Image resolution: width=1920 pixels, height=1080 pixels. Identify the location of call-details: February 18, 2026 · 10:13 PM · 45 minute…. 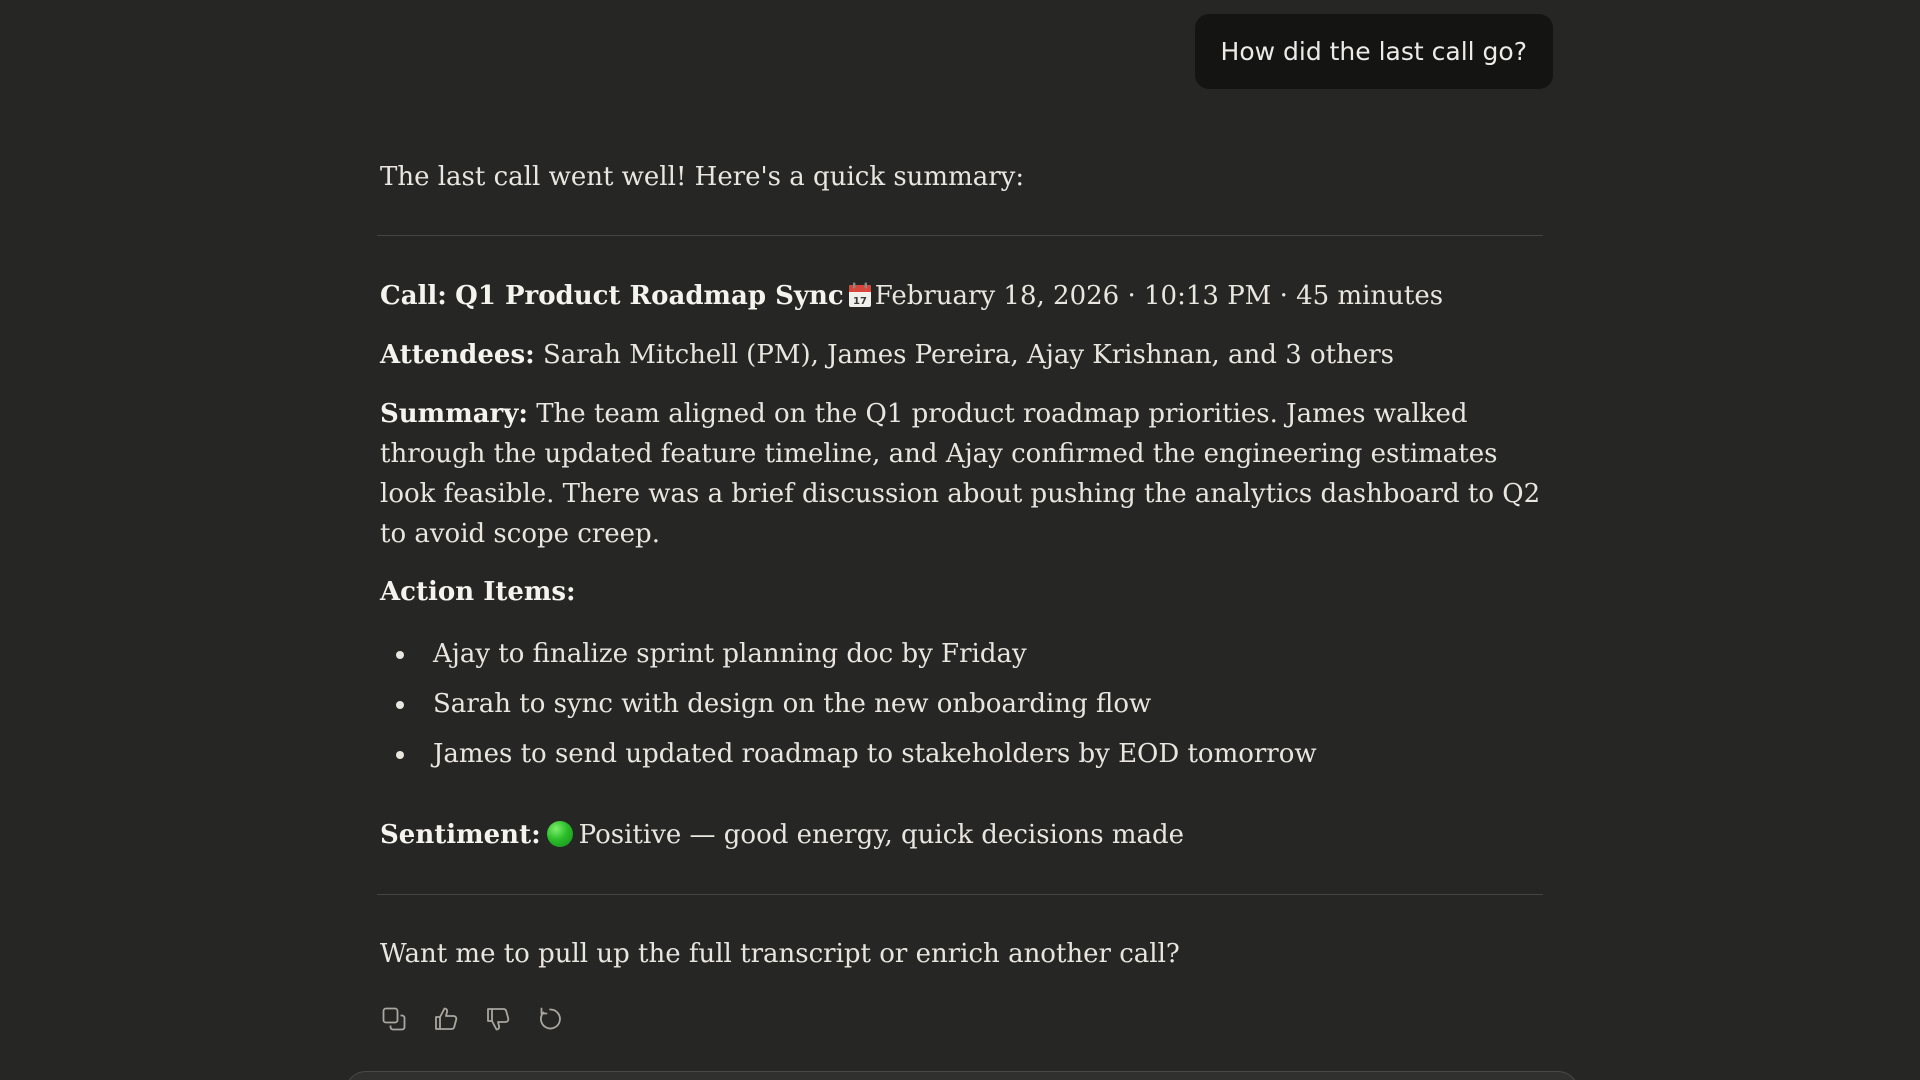
(1159, 296).